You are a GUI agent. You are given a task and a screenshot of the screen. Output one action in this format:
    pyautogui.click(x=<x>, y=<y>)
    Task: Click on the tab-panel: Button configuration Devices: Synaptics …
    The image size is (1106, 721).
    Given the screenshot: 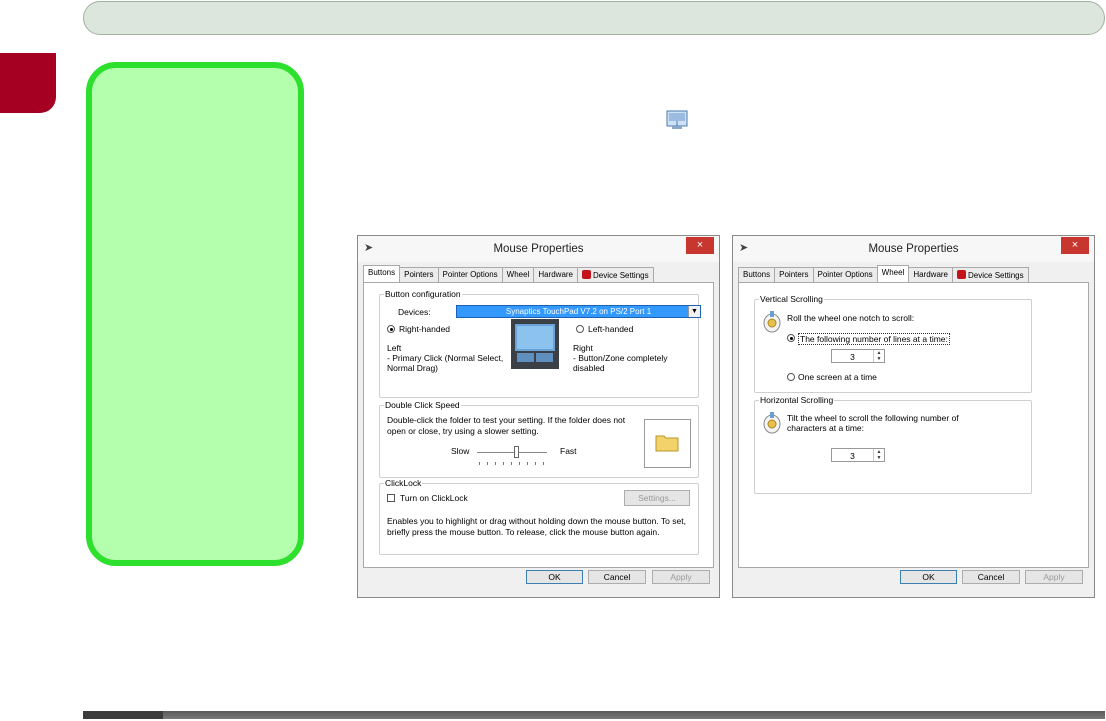 What is the action you would take?
    pyautogui.click(x=538, y=425)
    